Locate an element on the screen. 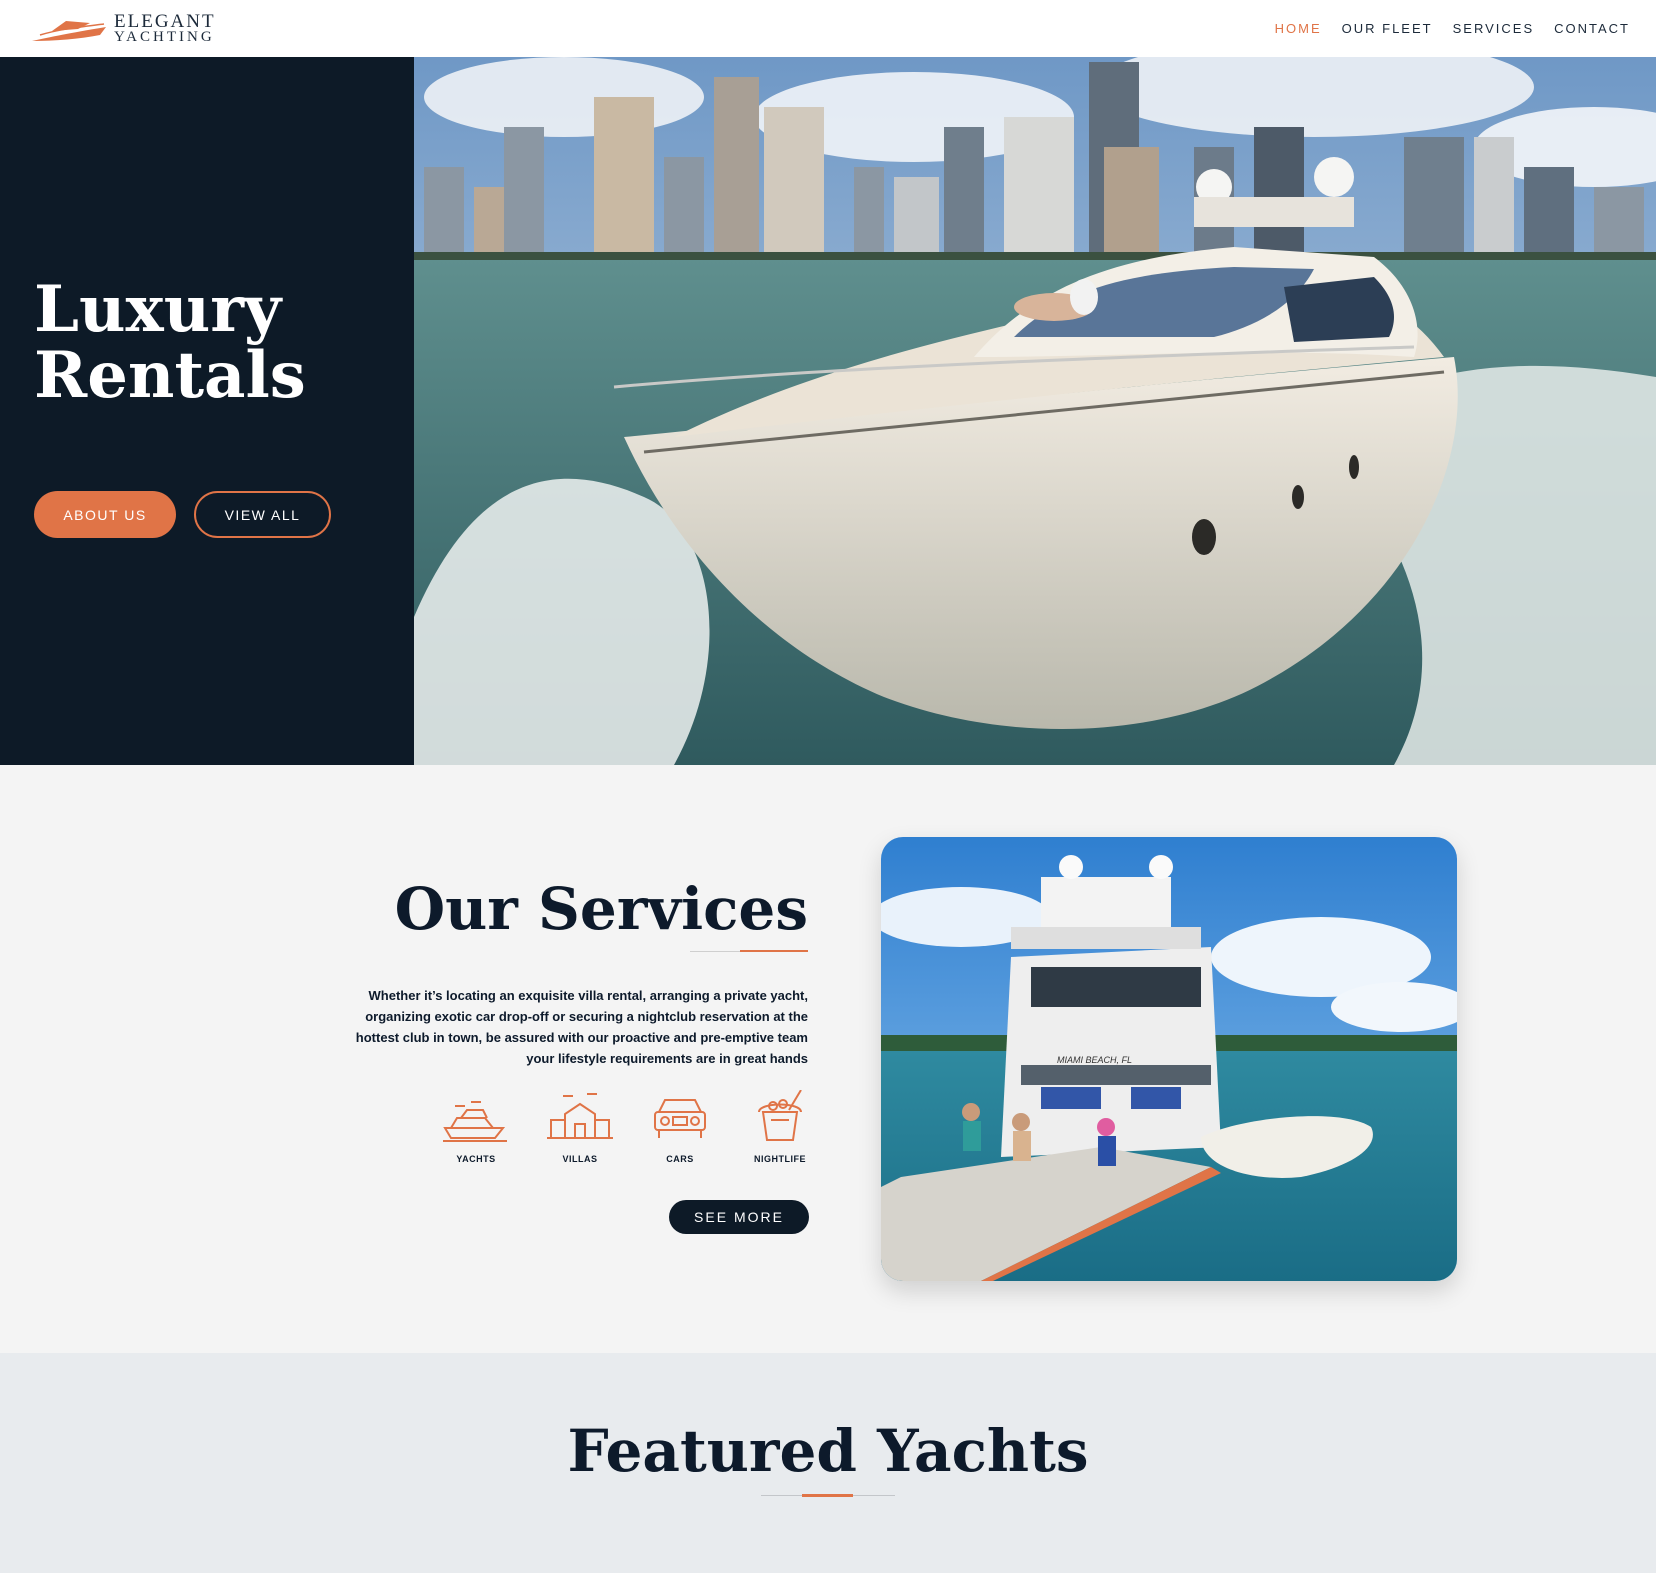 The width and height of the screenshot is (1656, 1573). service-yachts-label: YACHTS is located at coordinates (476, 1159).